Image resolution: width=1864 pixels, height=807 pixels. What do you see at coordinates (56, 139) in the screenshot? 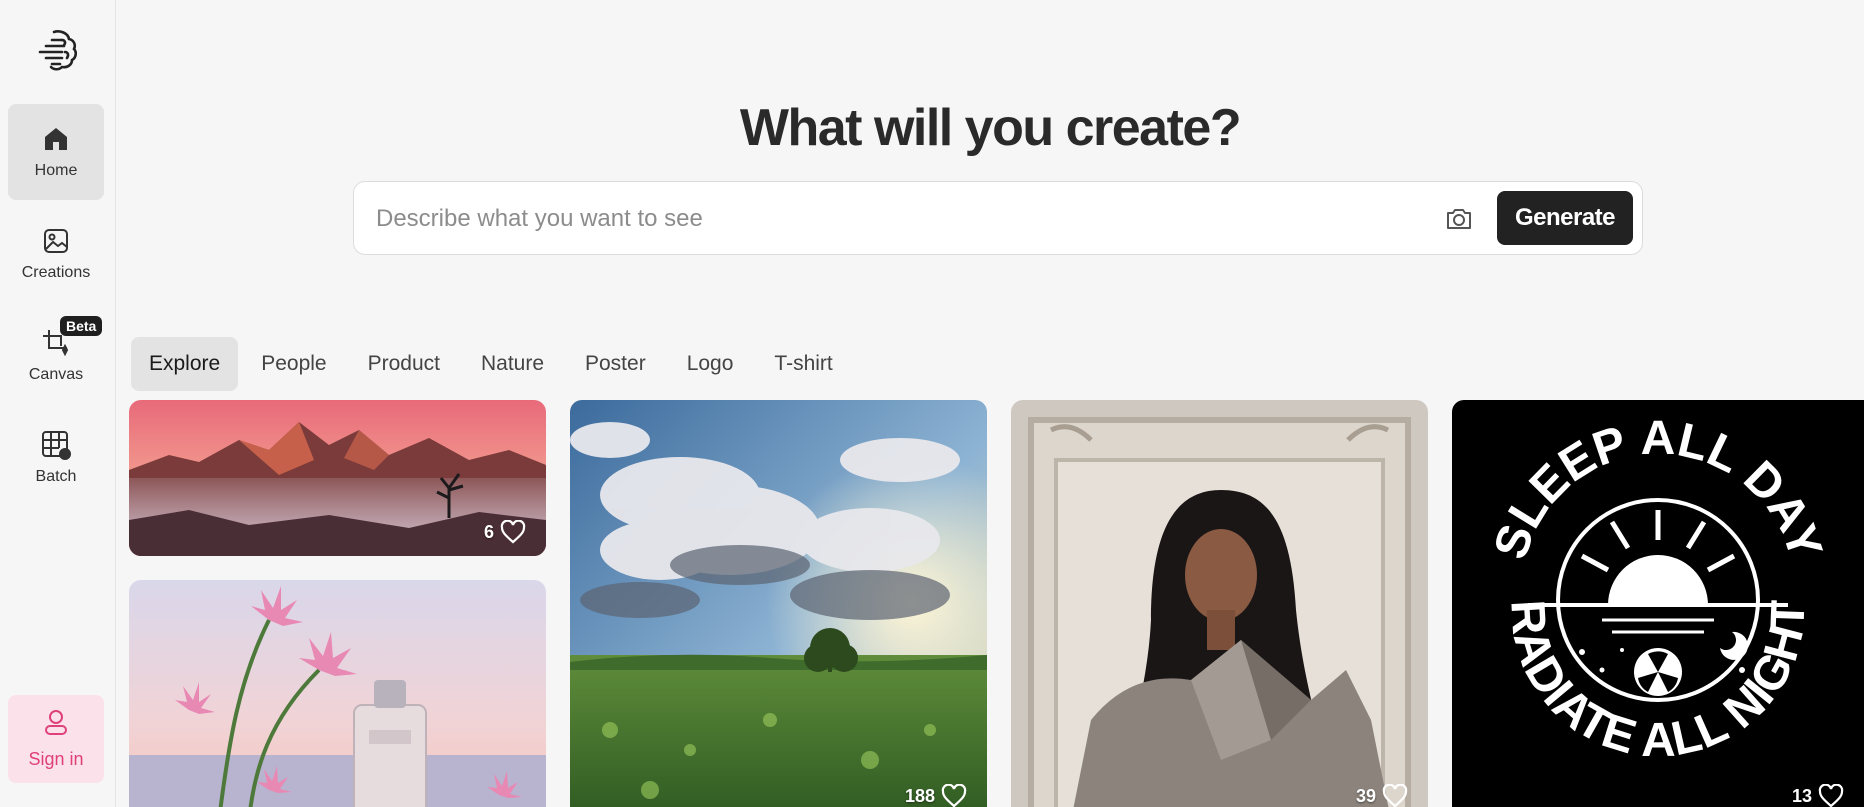
I see `home-icon` at bounding box center [56, 139].